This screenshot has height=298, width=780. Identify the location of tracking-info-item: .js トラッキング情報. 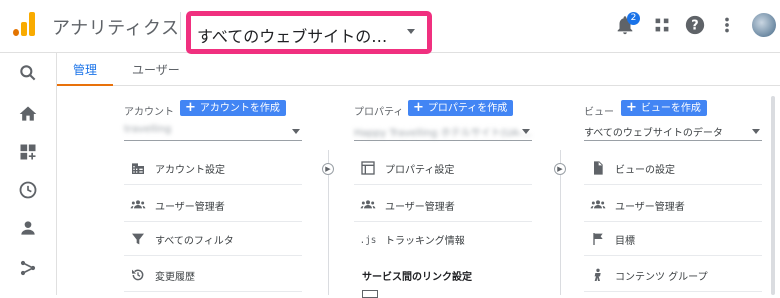
(443, 238).